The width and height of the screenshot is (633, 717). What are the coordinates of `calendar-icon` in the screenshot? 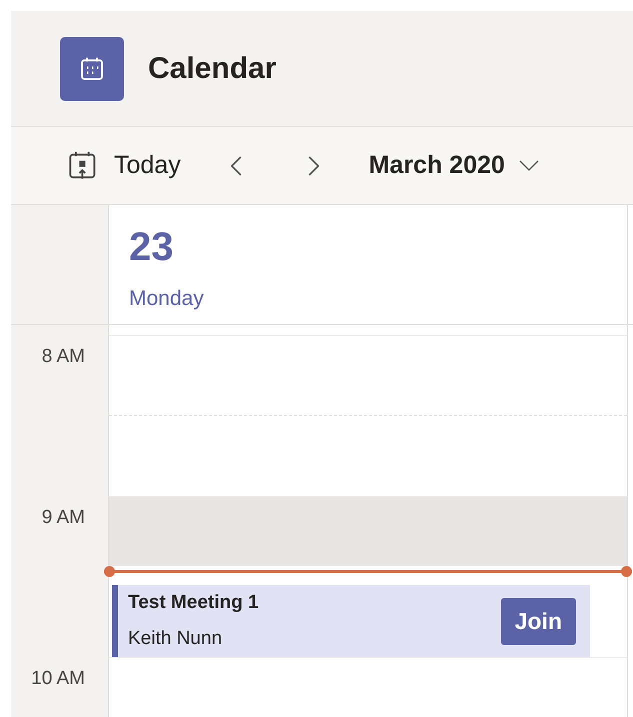 It's located at (92, 68).